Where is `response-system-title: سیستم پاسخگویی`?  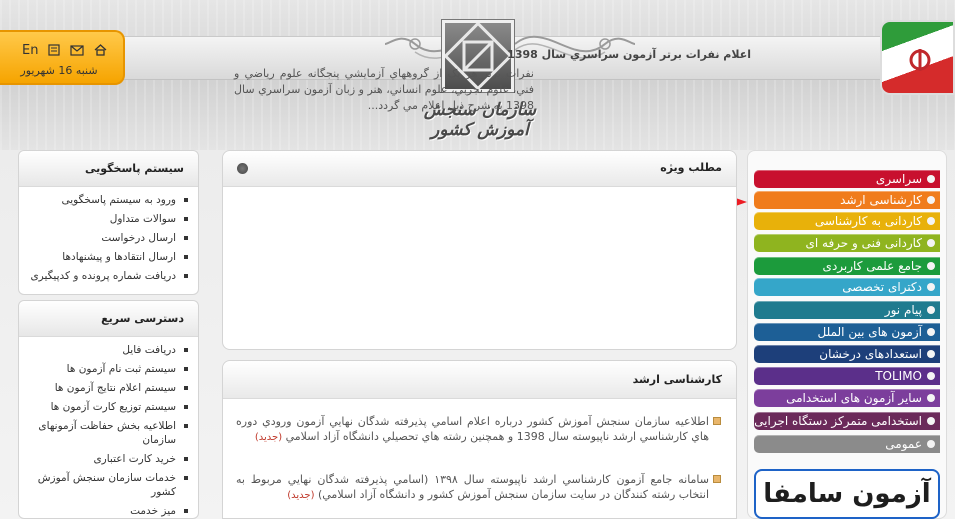
response-system-title: سیستم پاسخگویی is located at coordinates (108, 169).